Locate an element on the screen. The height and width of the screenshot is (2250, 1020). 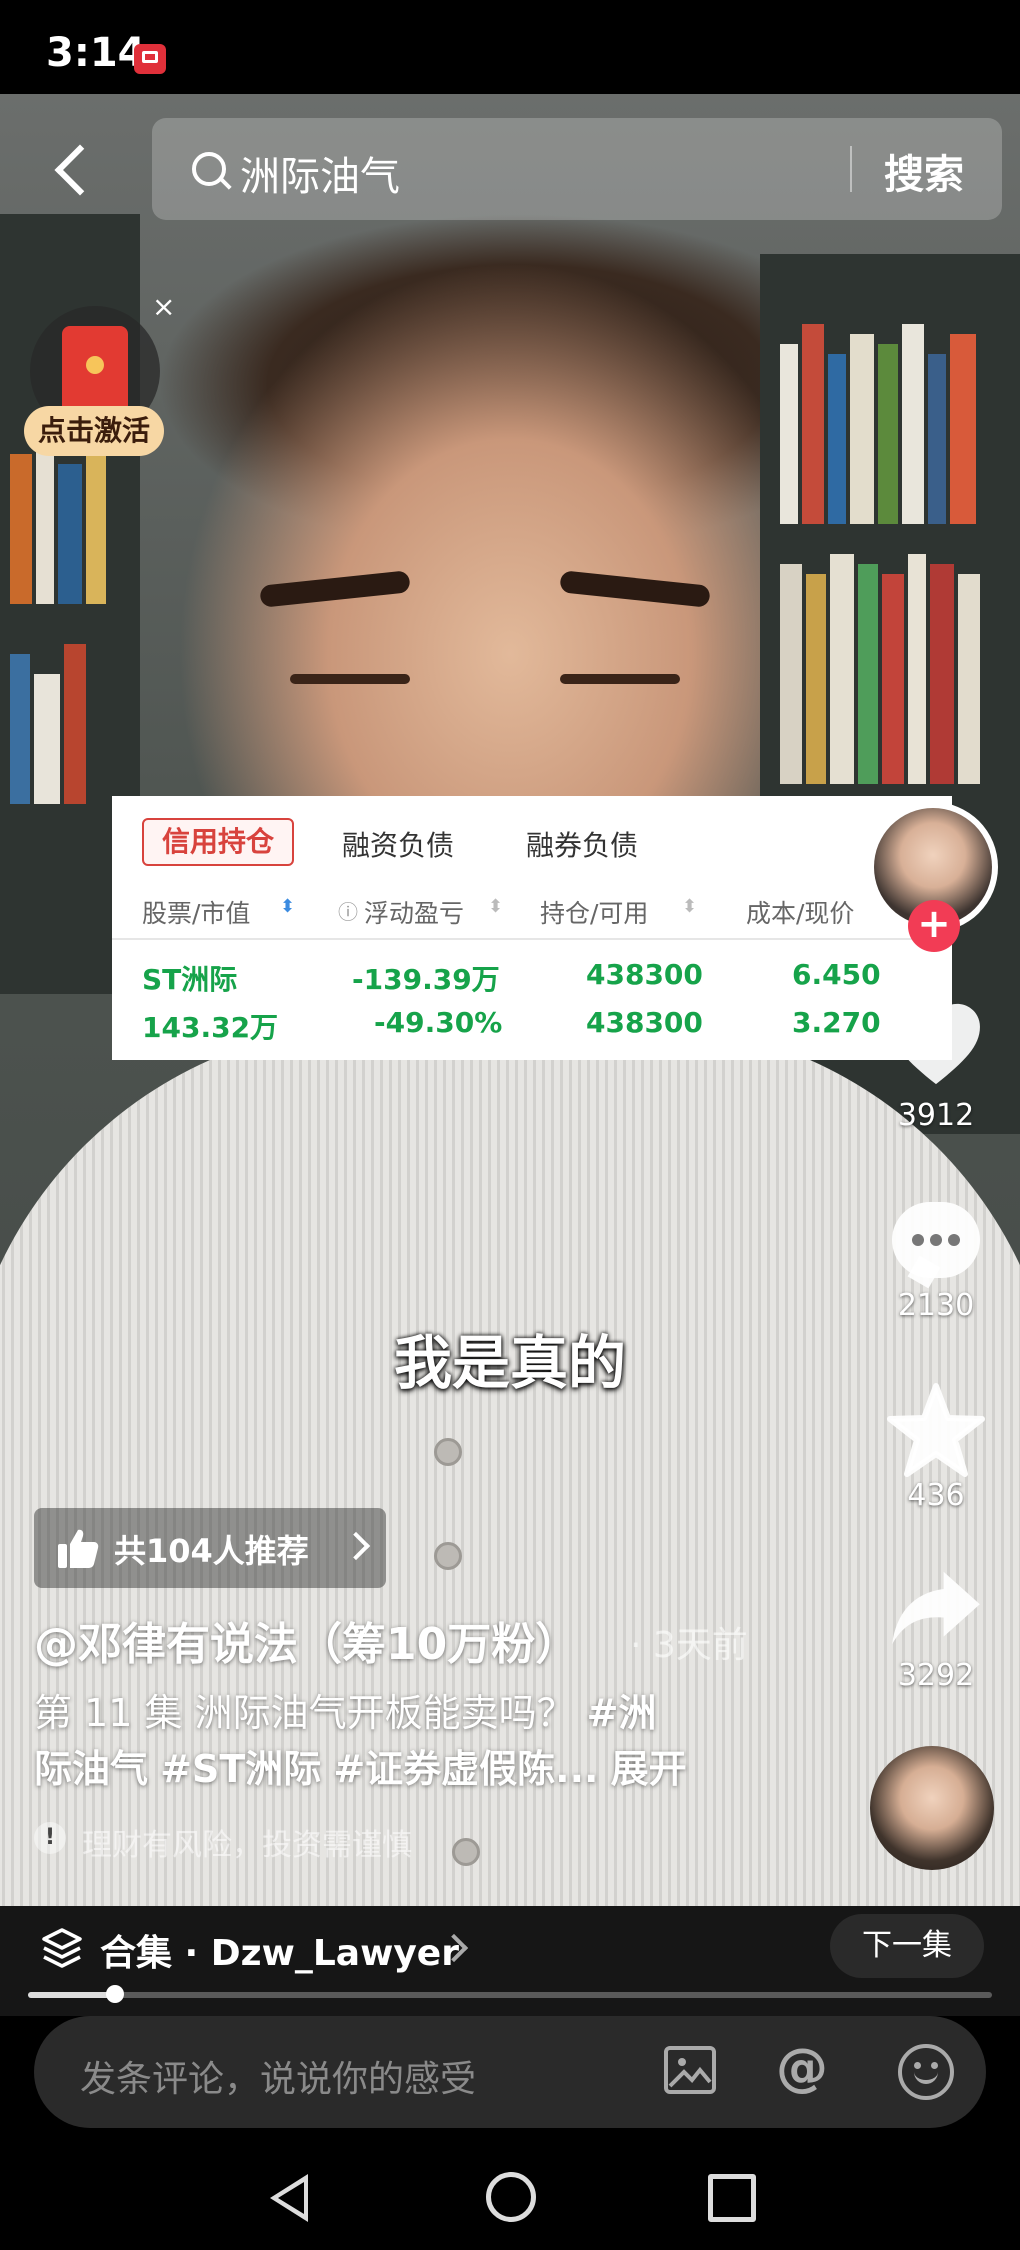
eyebrow-right is located at coordinates (635, 589).